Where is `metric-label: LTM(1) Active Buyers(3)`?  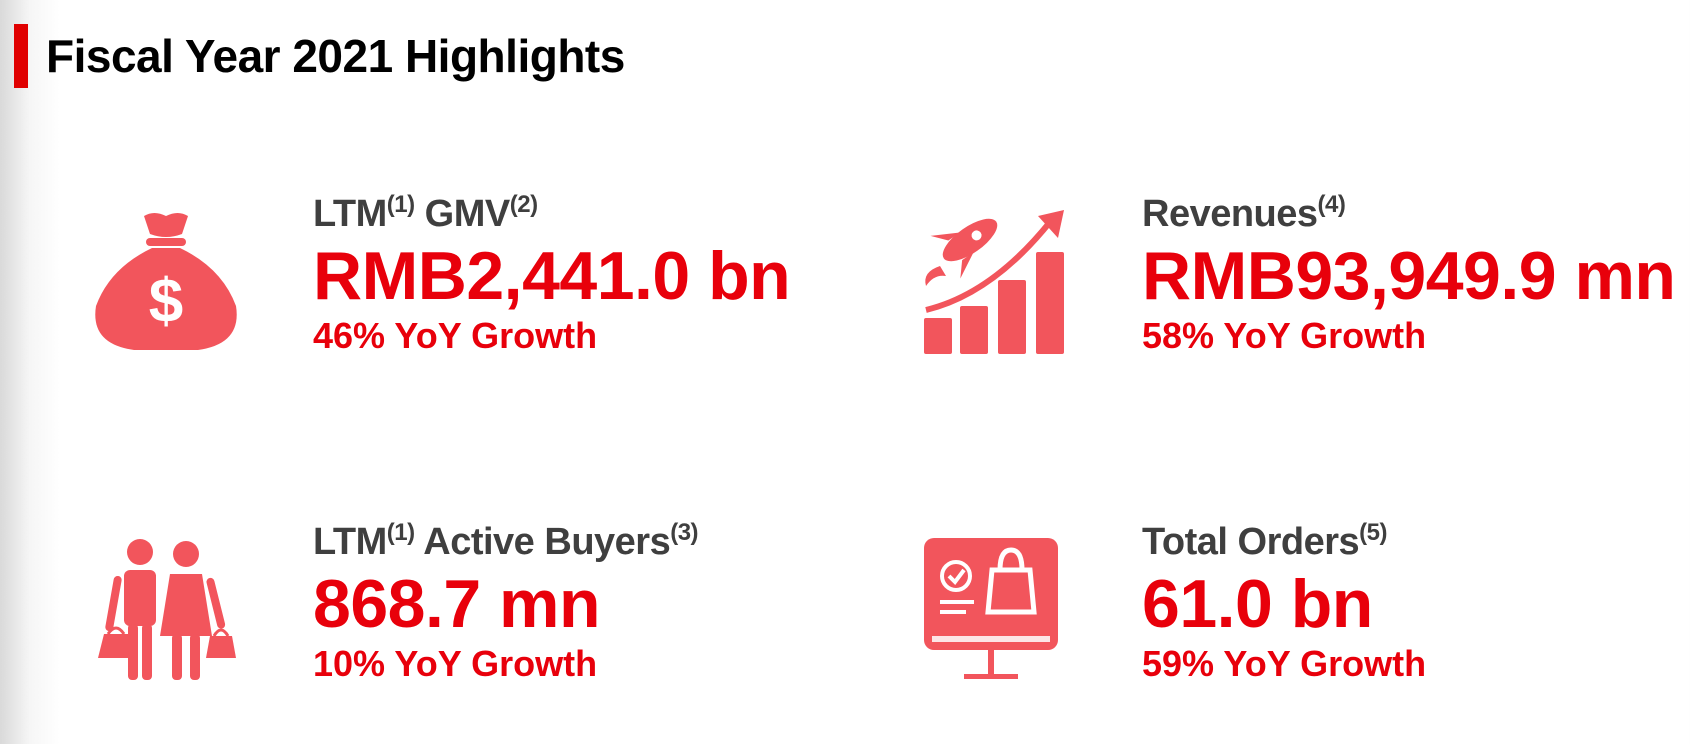
metric-label: LTM(1) Active Buyers(3) is located at coordinates (623, 542).